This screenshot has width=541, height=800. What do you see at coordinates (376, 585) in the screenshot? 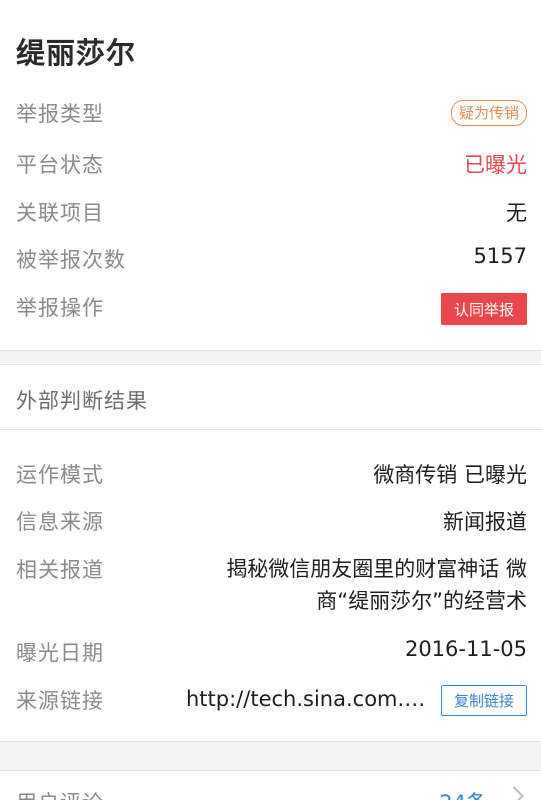
I see `related-report-value: 揭秘微信朋友圈里的财富神话 微商“缇丽莎尔”的经营术` at bounding box center [376, 585].